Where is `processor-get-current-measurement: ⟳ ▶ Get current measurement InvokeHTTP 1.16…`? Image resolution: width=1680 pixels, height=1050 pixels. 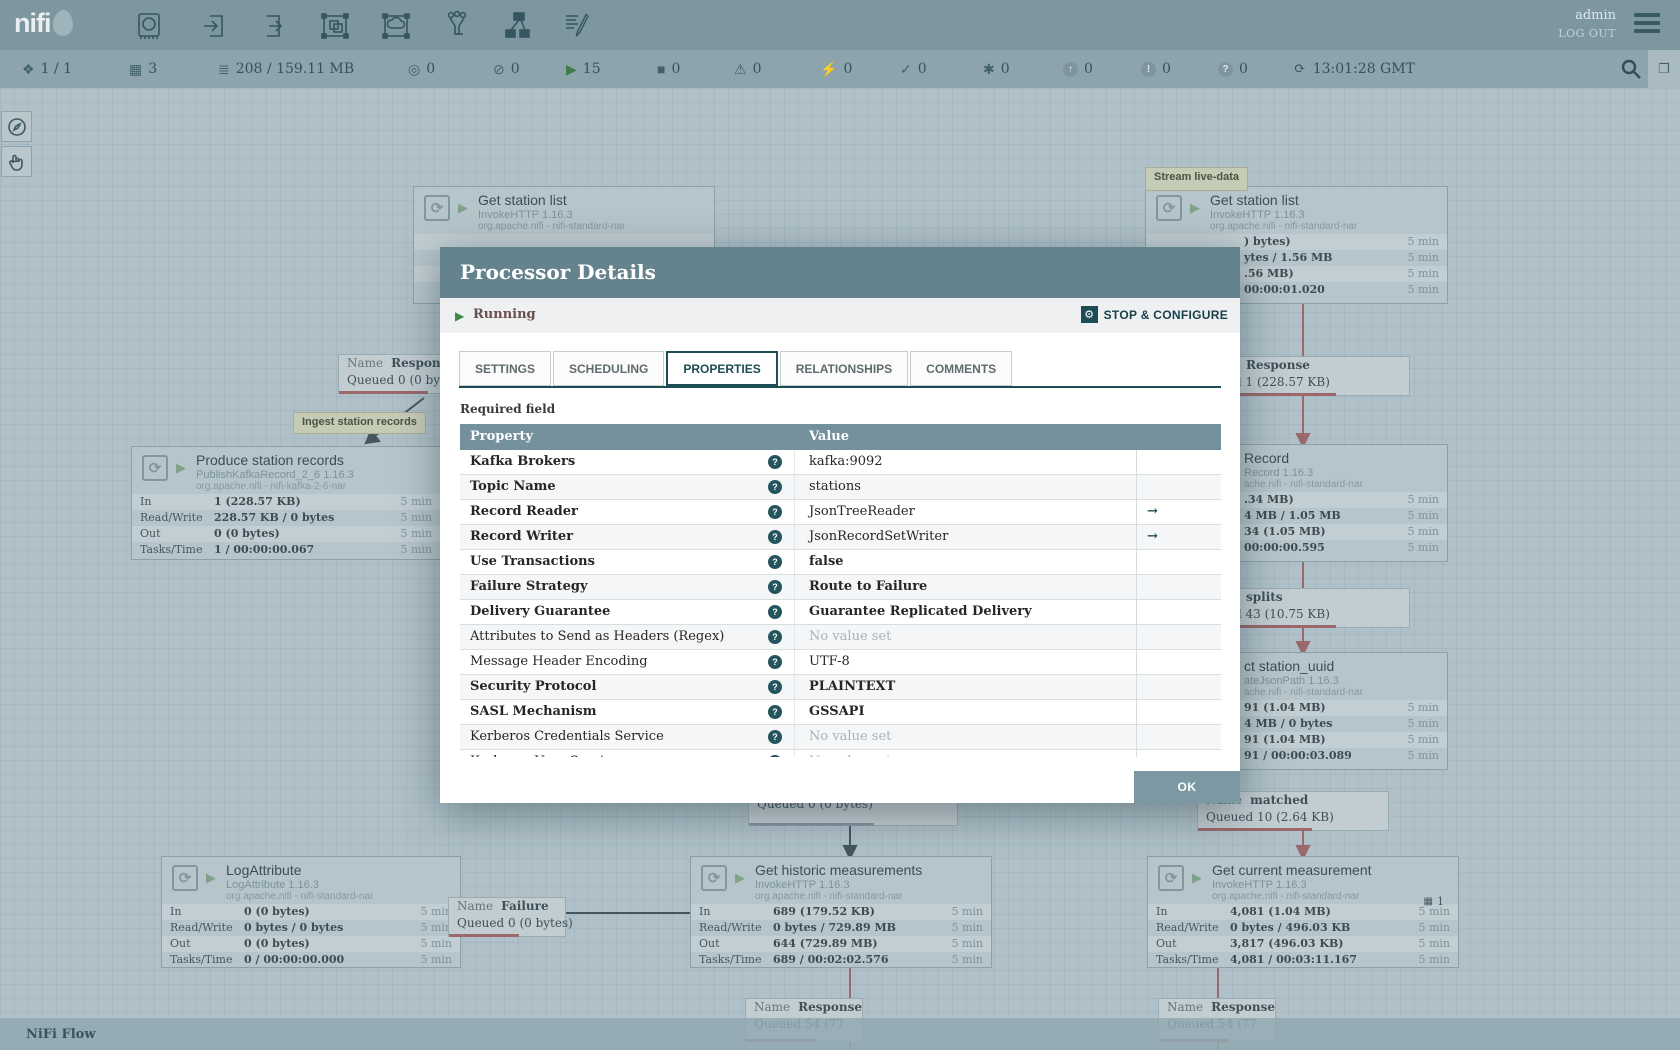
processor-get-current-measurement: ⟳ ▶ Get current measurement InvokeHTTP 1.16… is located at coordinates (1303, 912).